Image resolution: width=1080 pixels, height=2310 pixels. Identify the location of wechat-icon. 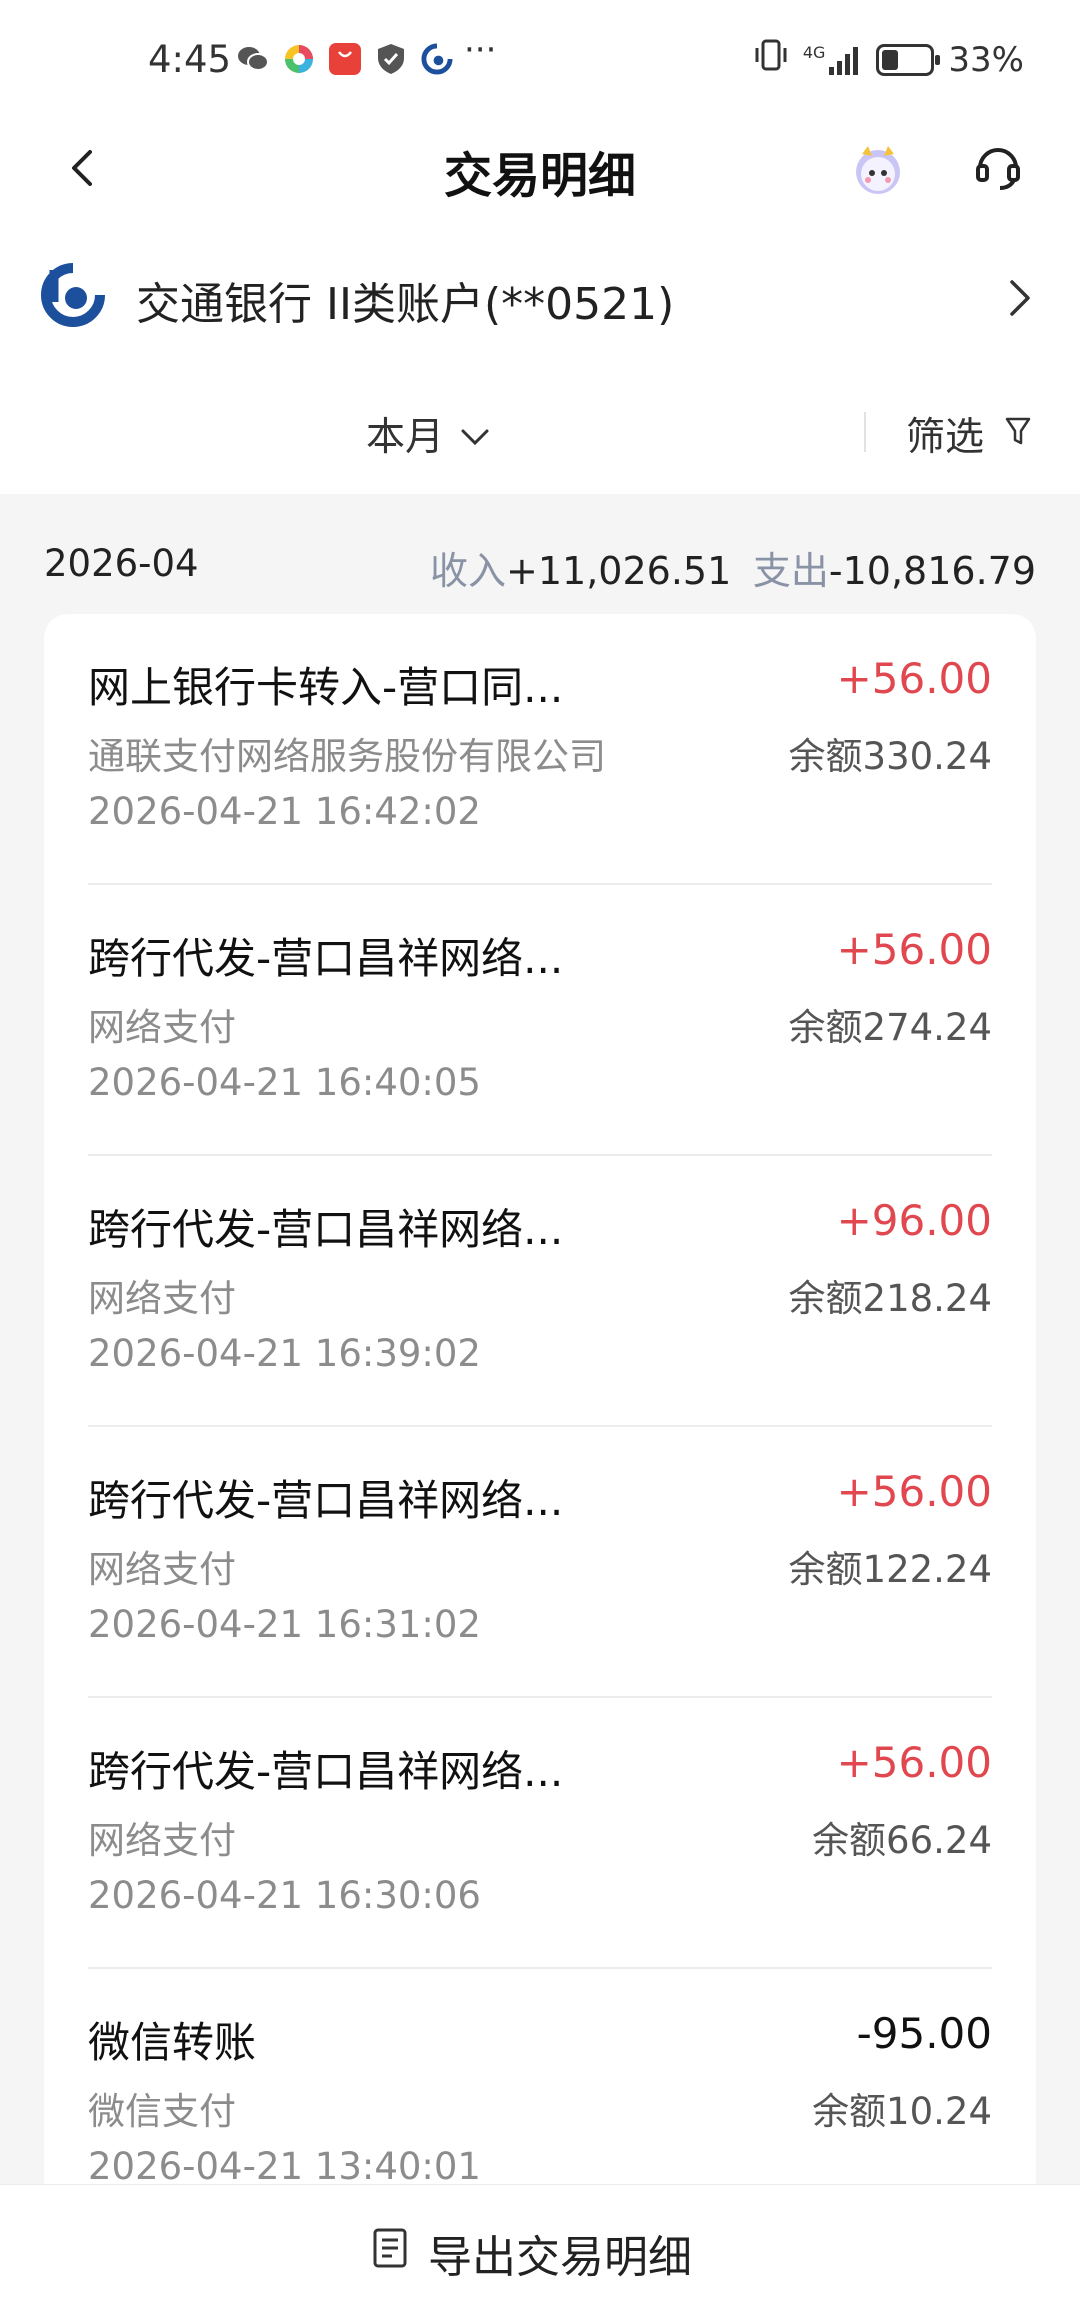
(253, 59).